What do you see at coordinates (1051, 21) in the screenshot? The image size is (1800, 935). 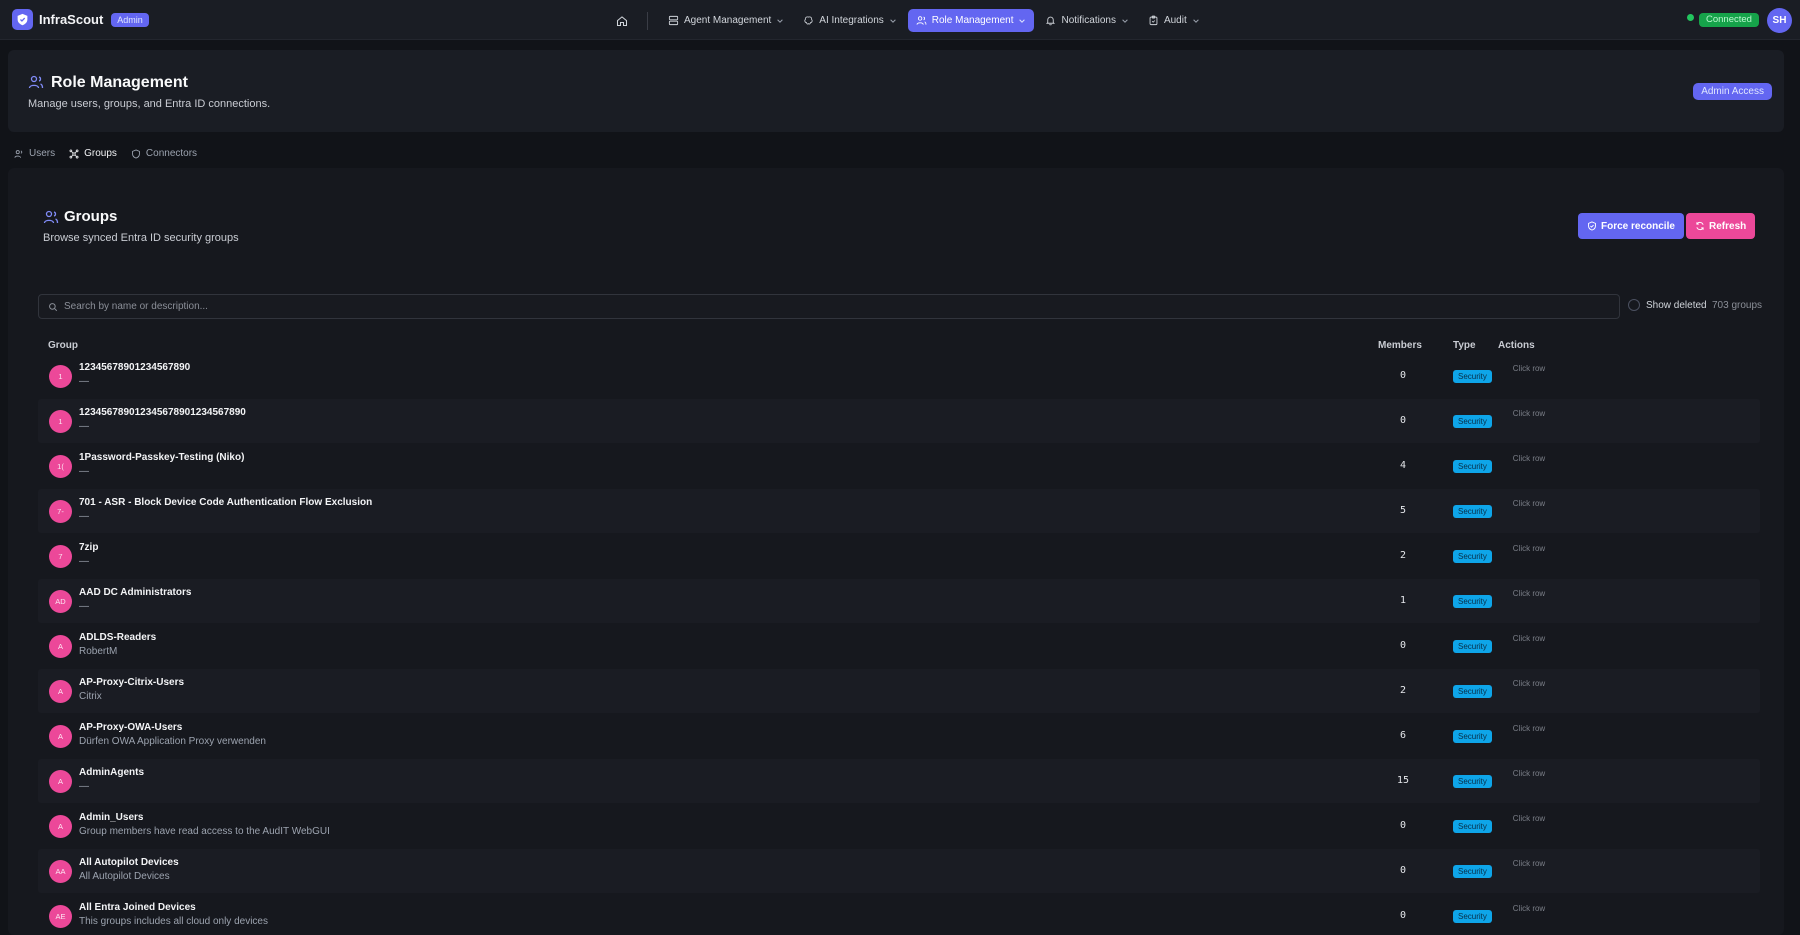 I see `bell-icon` at bounding box center [1051, 21].